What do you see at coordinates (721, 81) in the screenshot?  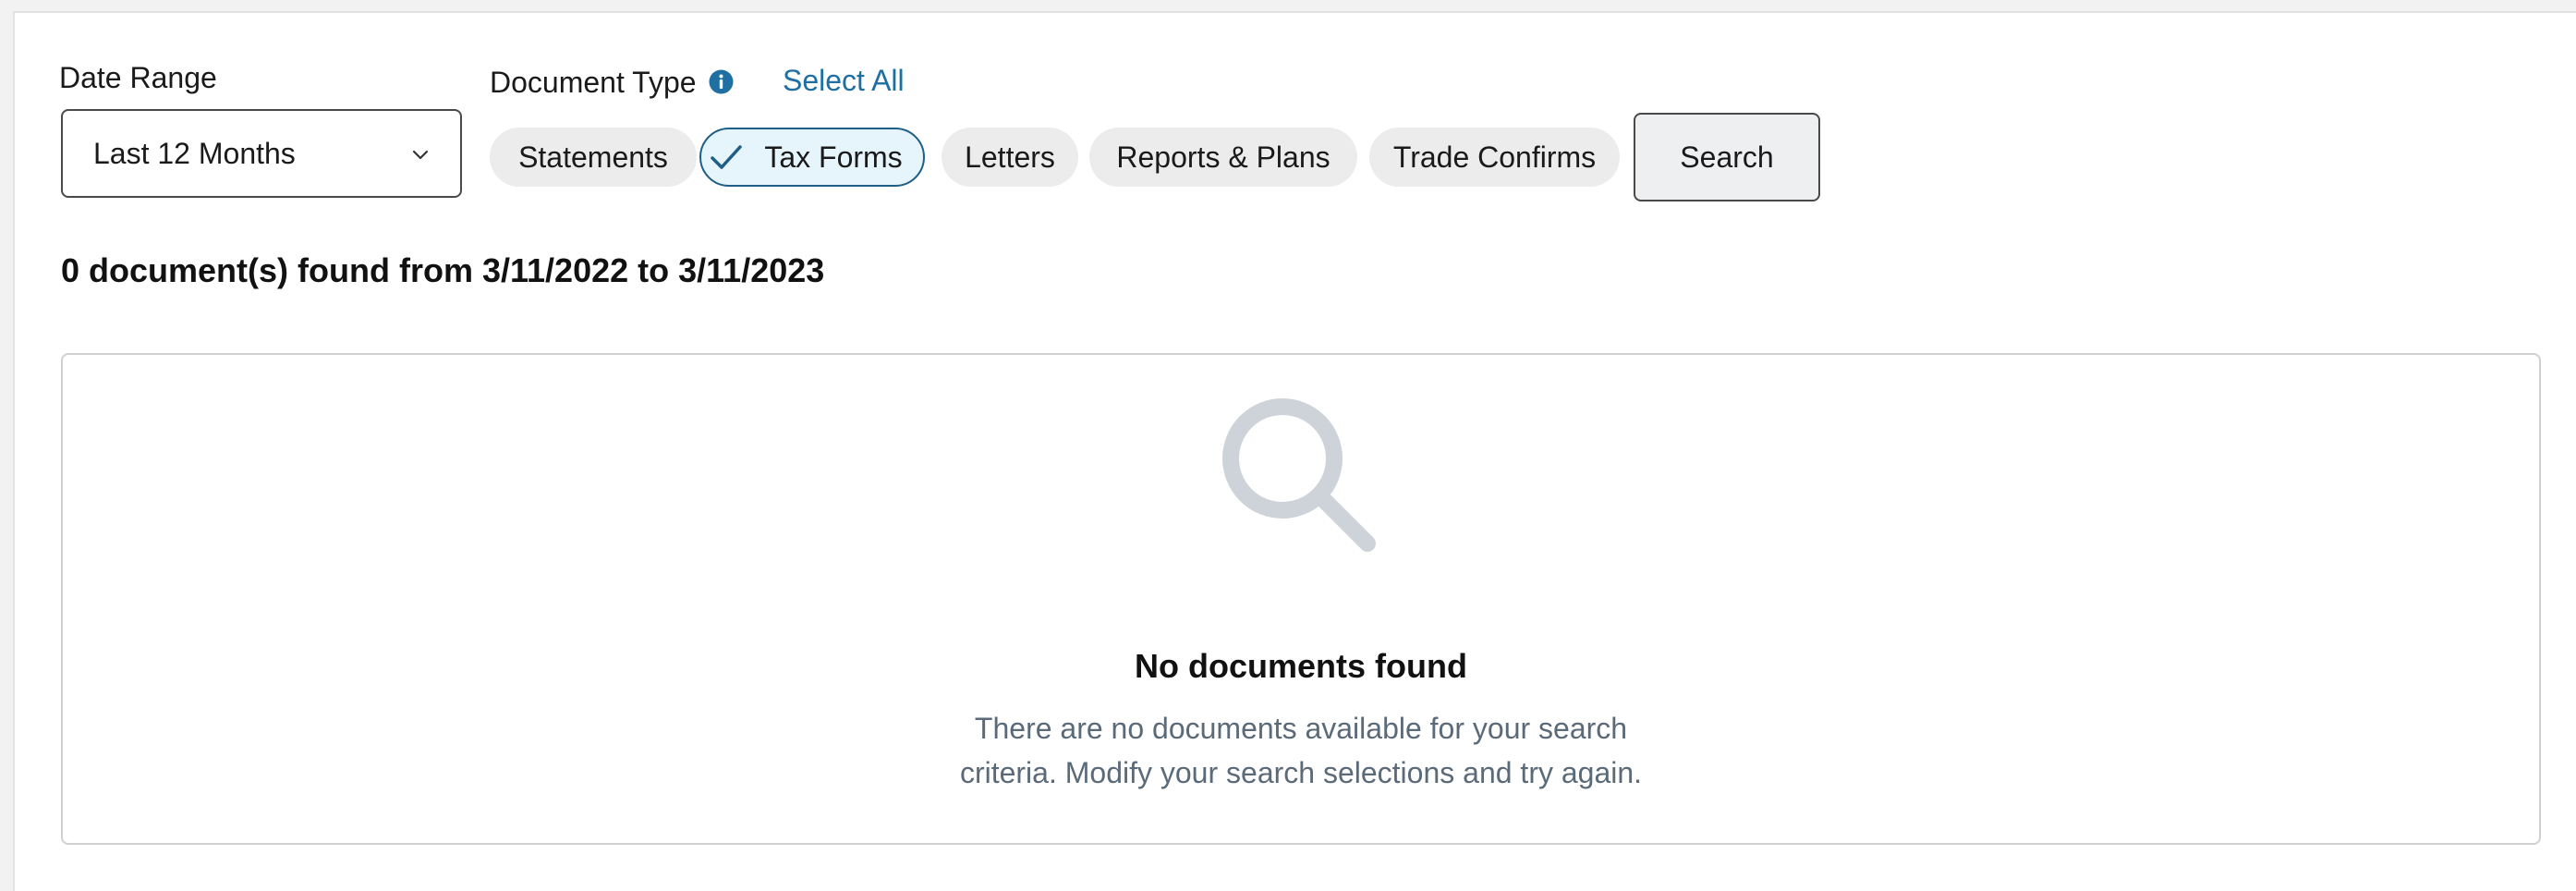 I see `info-icon` at bounding box center [721, 81].